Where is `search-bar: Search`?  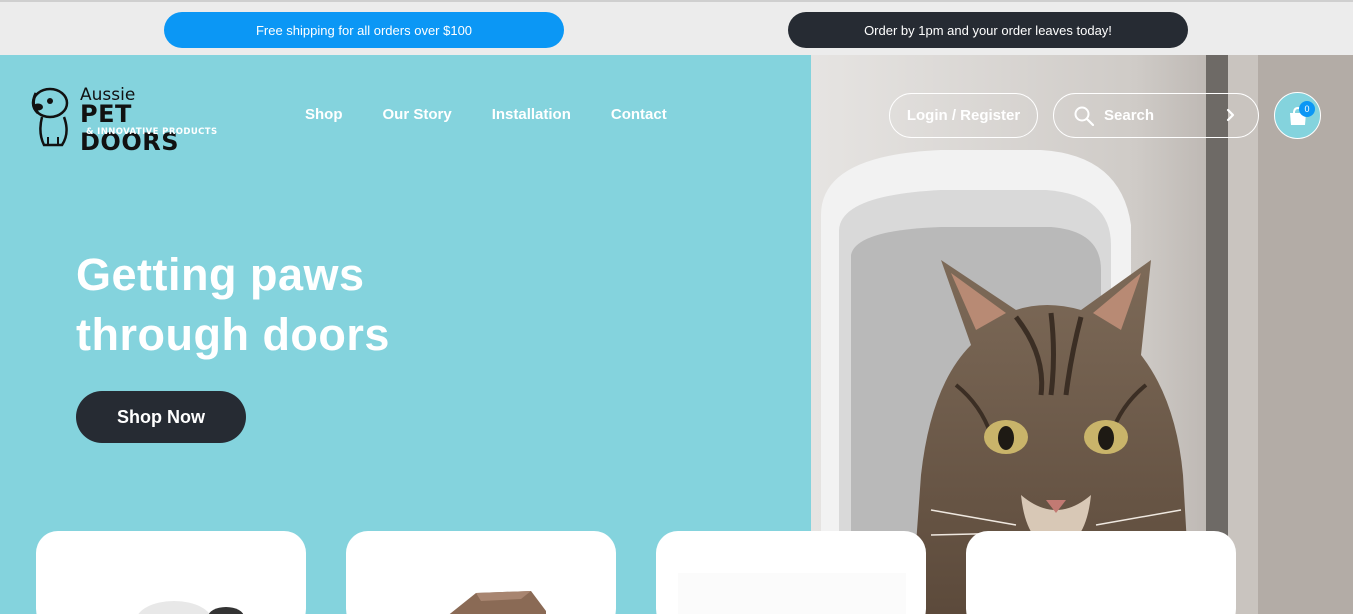
search-bar: Search is located at coordinates (1156, 115).